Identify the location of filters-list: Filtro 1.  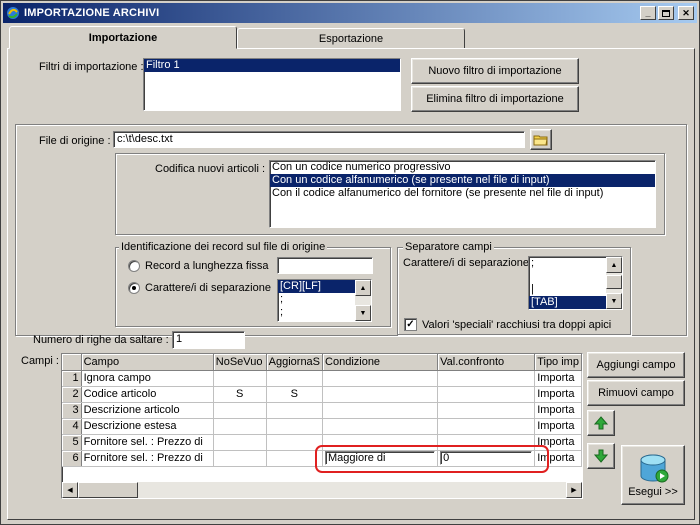
(272, 84).